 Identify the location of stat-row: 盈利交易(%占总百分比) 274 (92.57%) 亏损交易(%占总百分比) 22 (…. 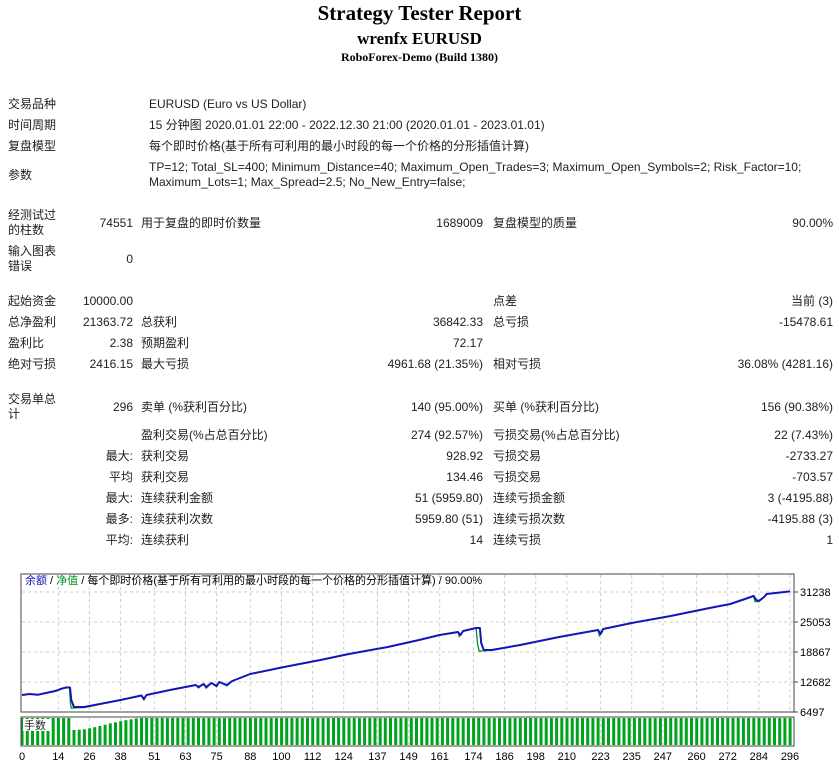
(420, 435).